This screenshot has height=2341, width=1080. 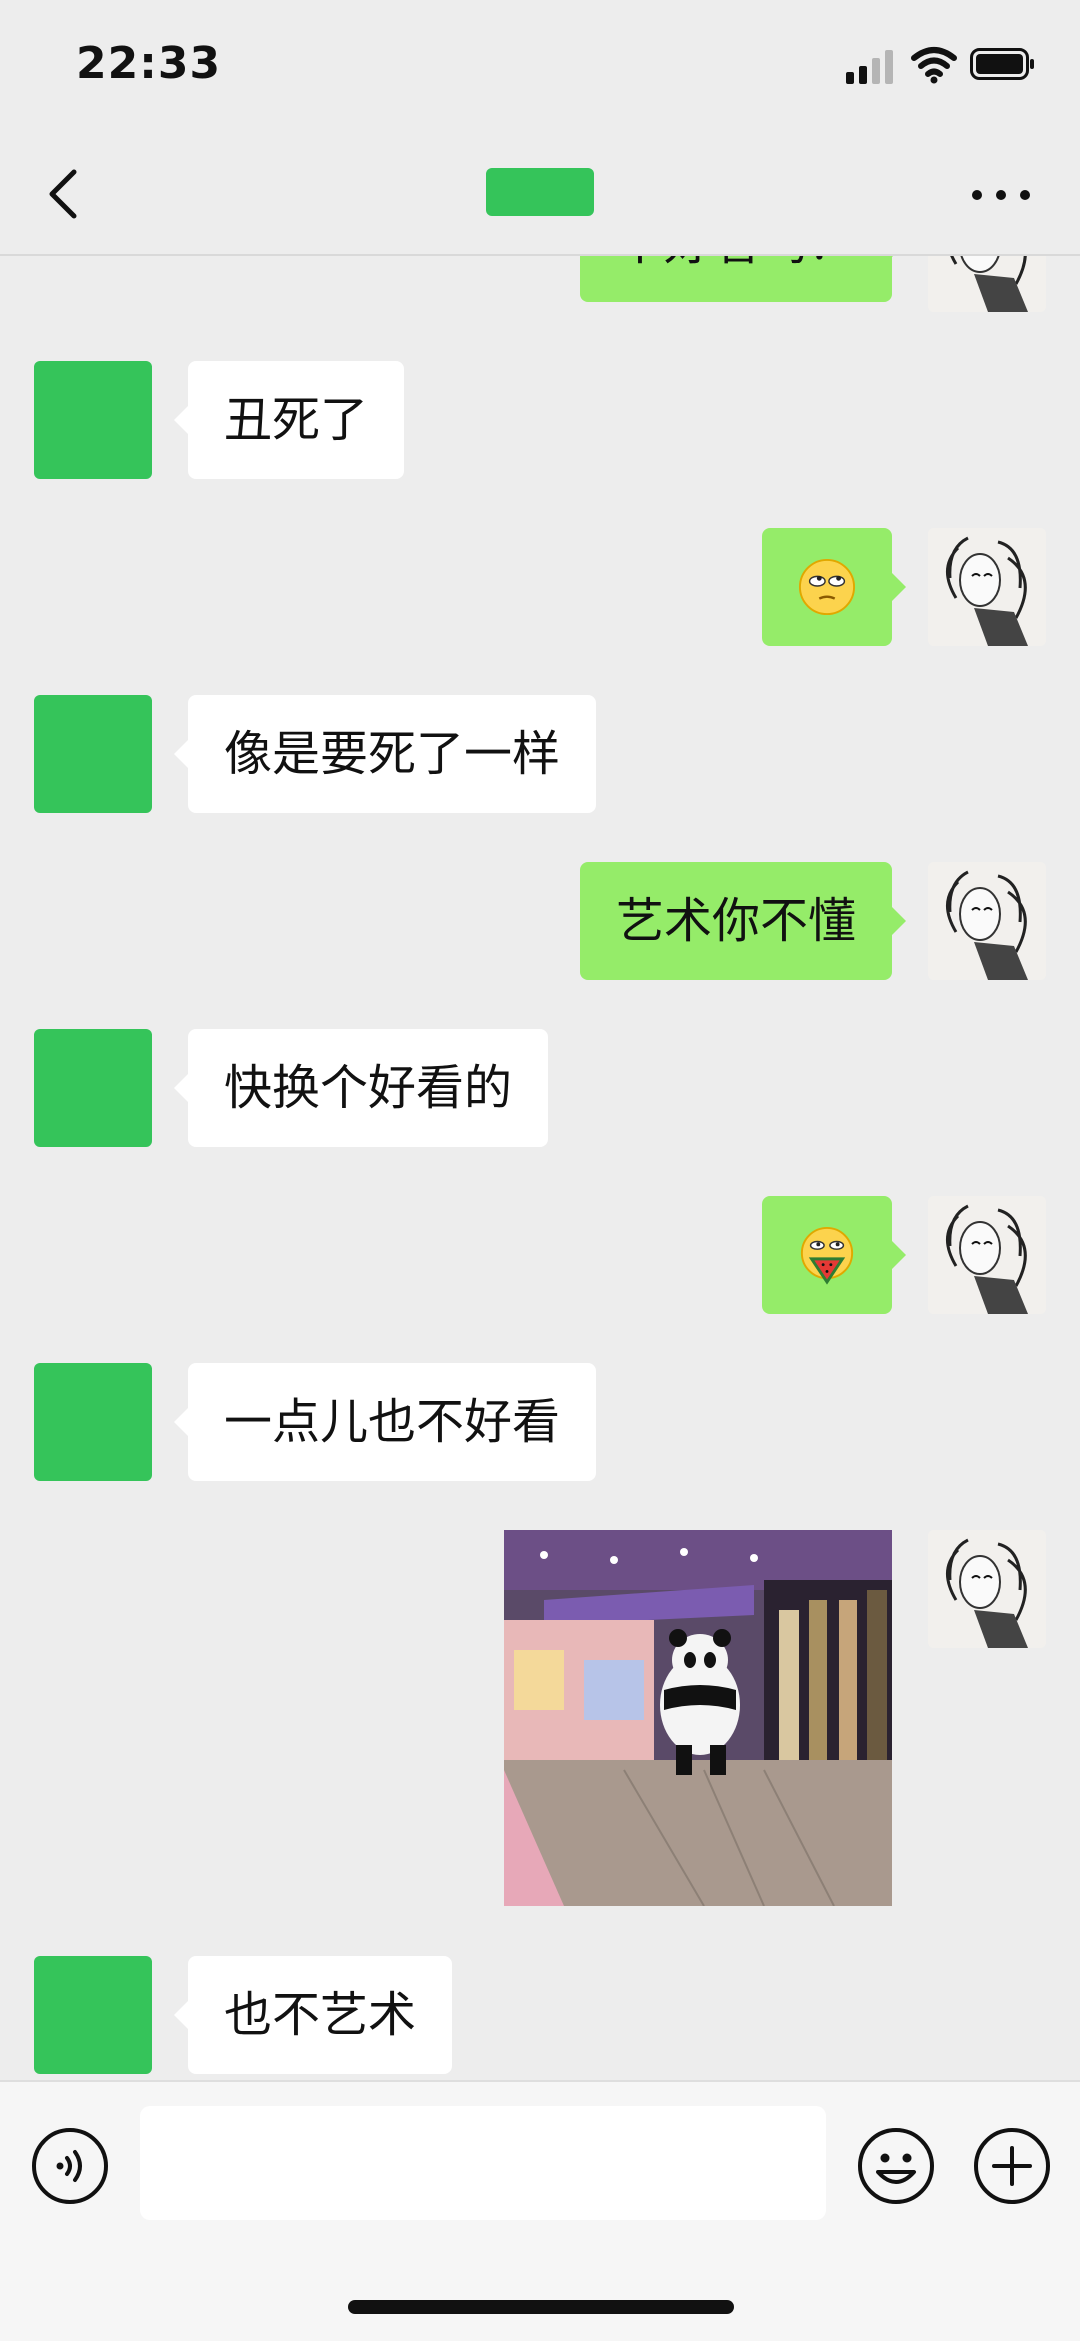 I want to click on cellular-signal-icon, so click(x=871, y=66).